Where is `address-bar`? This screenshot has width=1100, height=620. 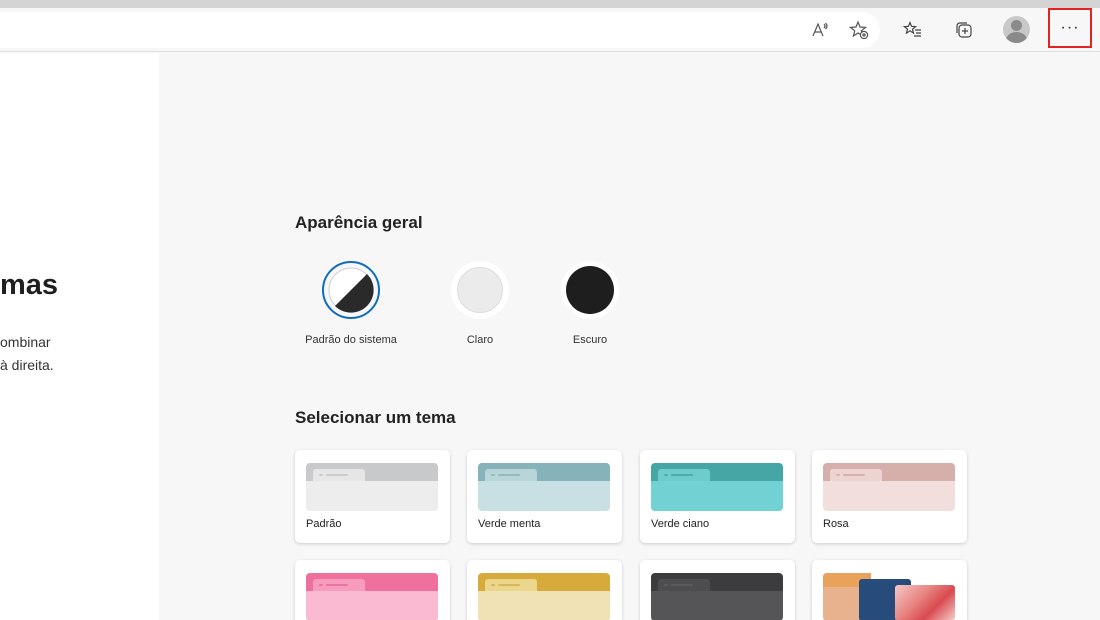
address-bar is located at coordinates (440, 30).